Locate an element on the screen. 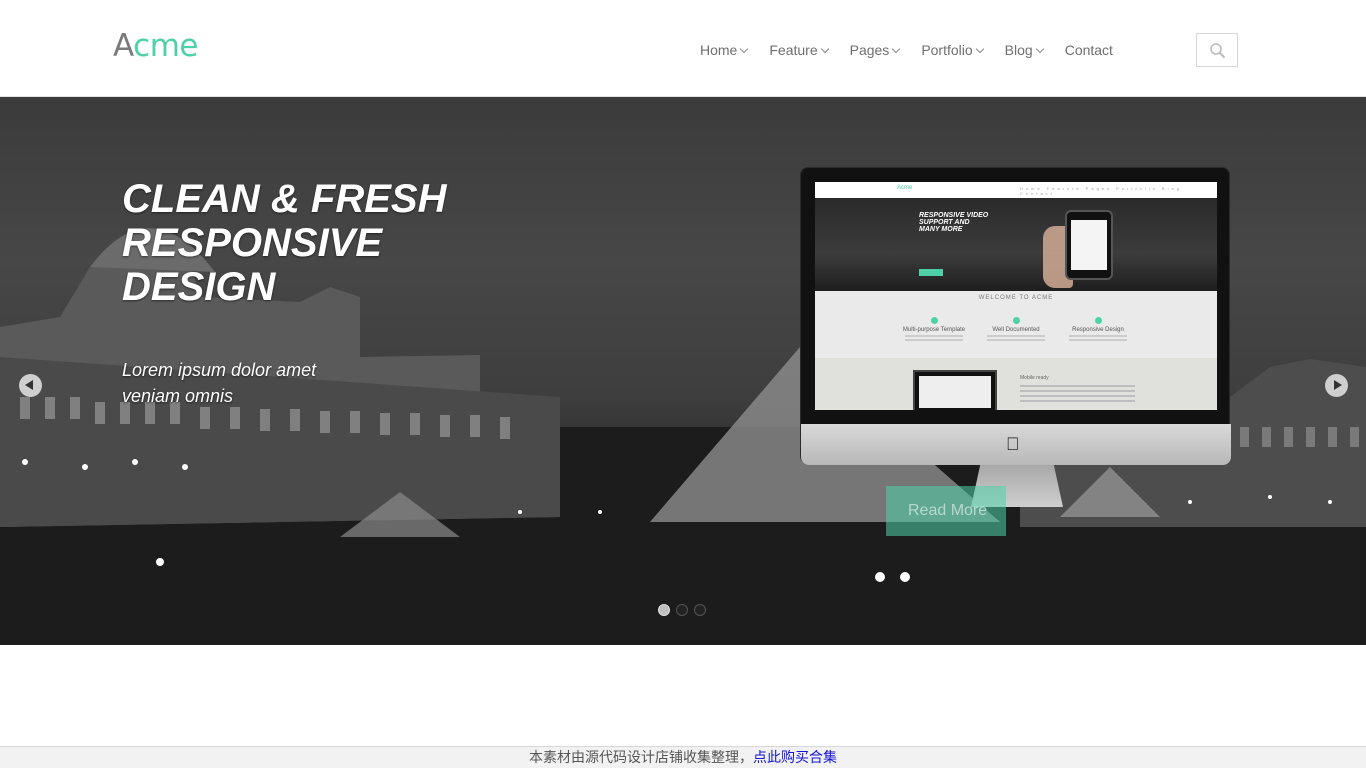 This screenshot has height=769, width=1366. notice-text: 本素材由源代码设计店铺收集整理， is located at coordinates (641, 758).